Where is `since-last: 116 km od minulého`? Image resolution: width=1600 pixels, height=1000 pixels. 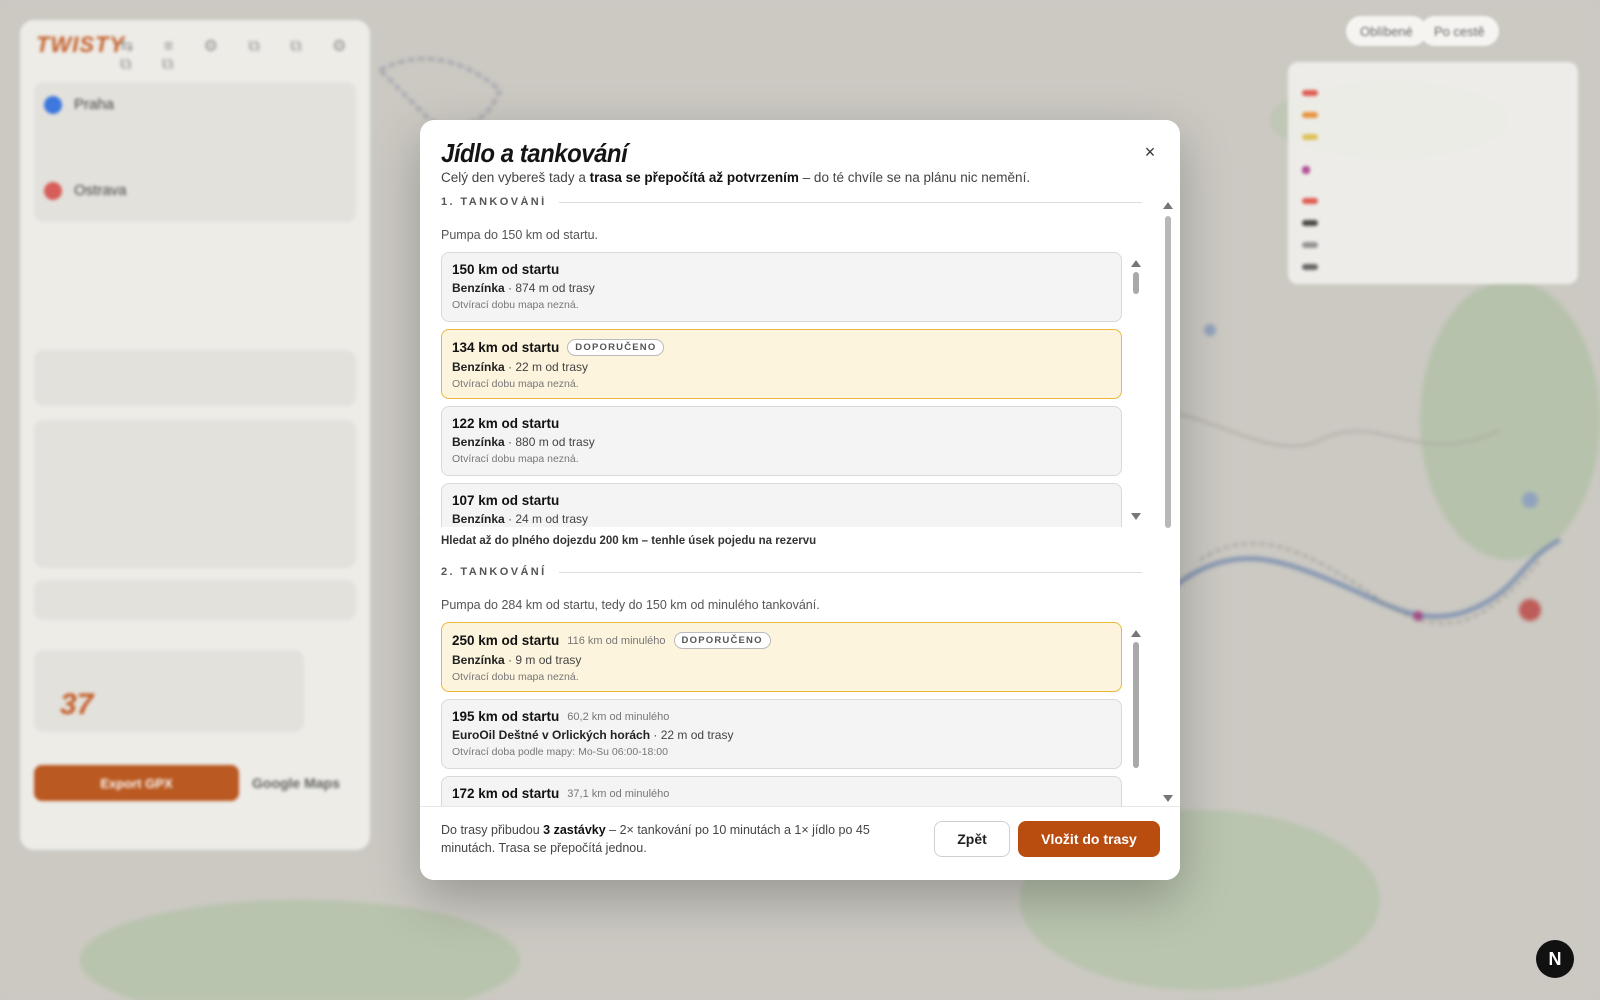 since-last: 116 km od minulého is located at coordinates (616, 640).